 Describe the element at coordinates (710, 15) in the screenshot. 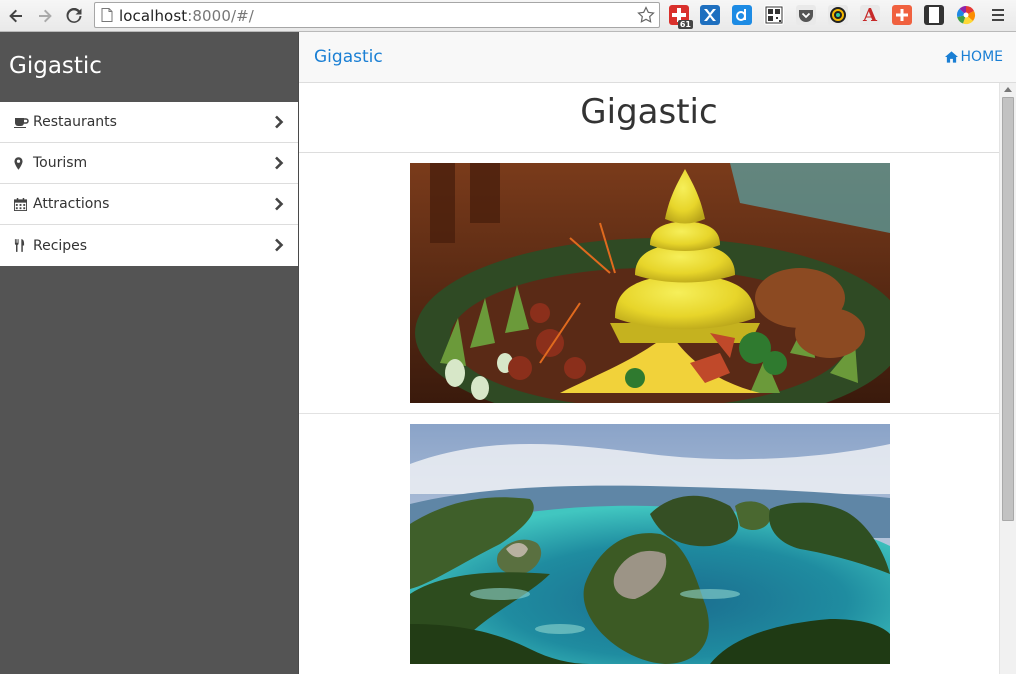

I see `extension-cross-x-icon` at that location.